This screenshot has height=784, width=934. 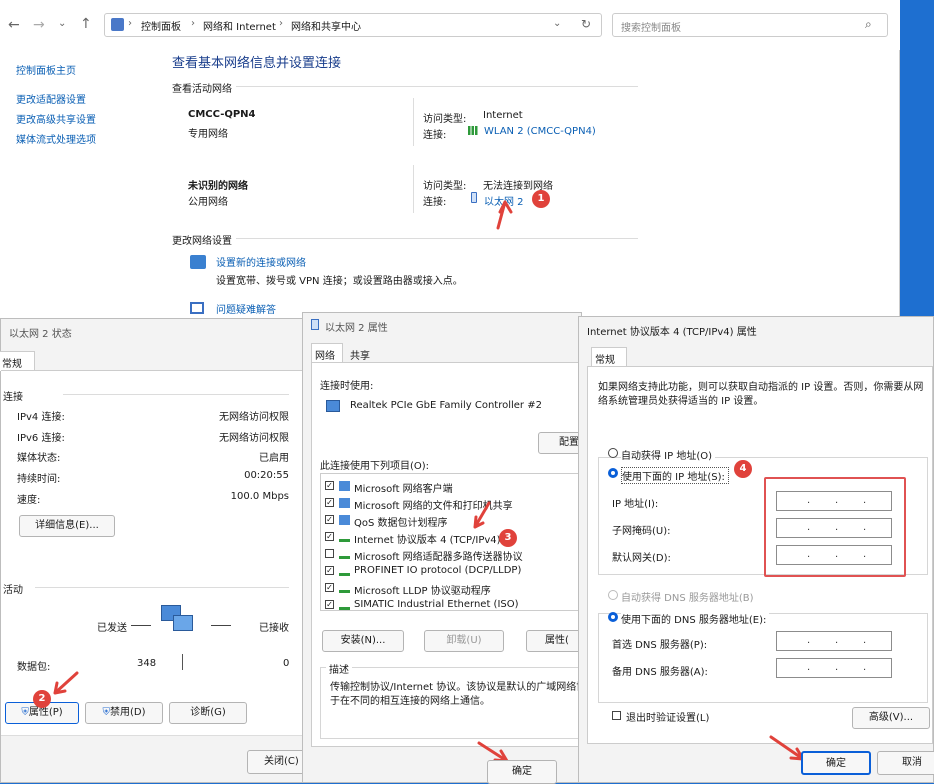 I want to click on step-badge: 1, so click(x=541, y=199).